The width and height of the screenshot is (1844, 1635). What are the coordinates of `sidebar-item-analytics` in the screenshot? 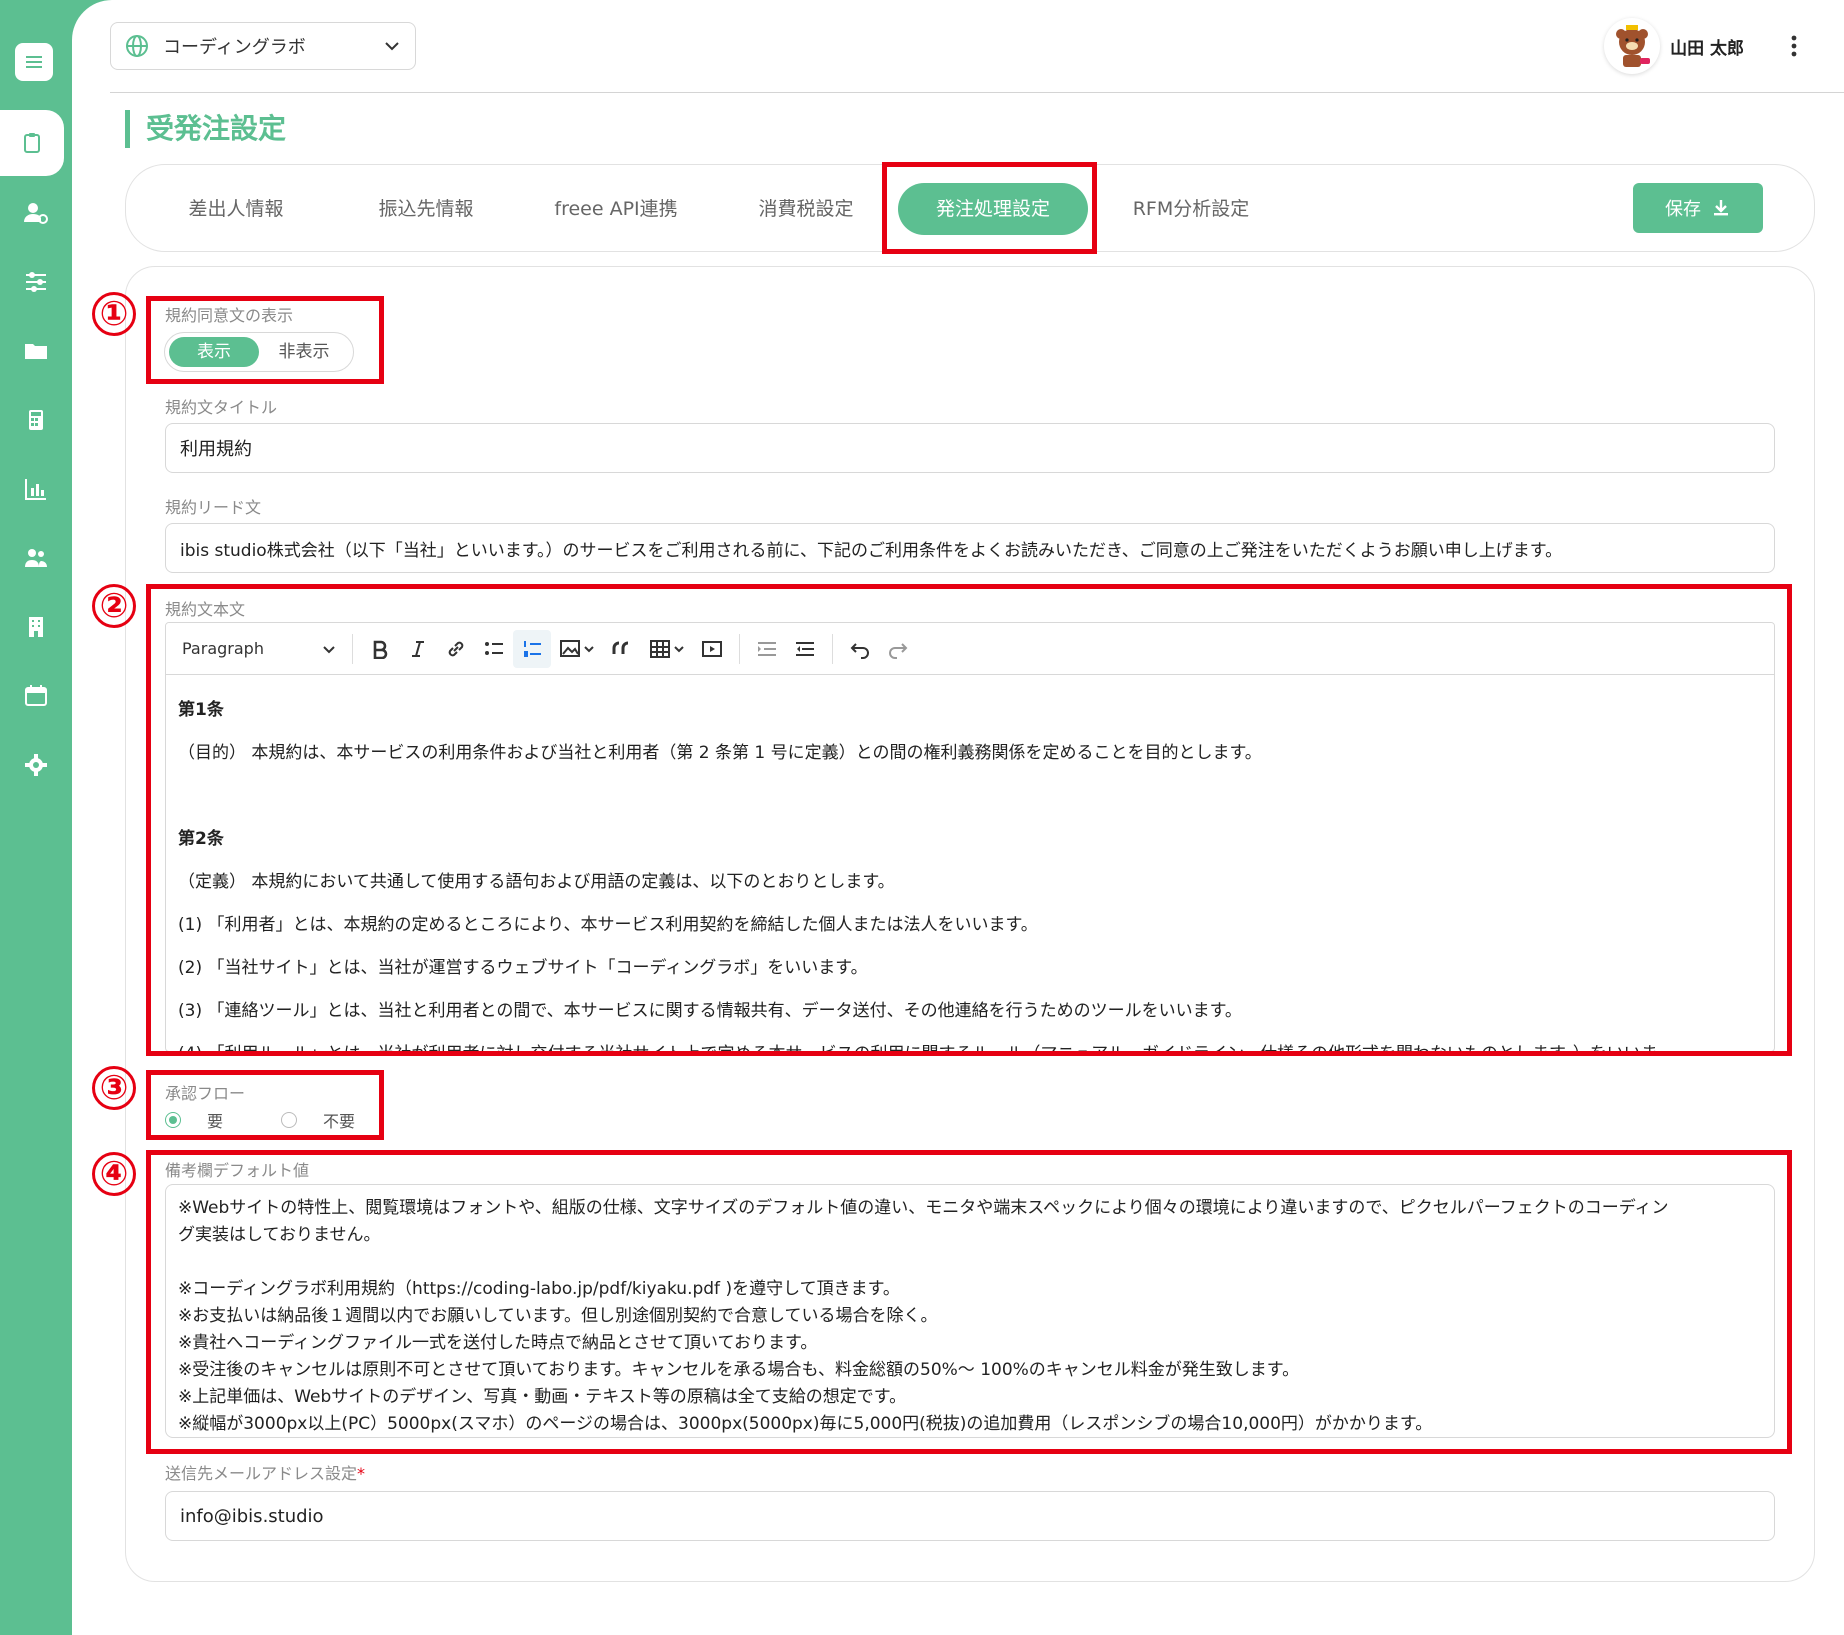 It's located at (36, 489).